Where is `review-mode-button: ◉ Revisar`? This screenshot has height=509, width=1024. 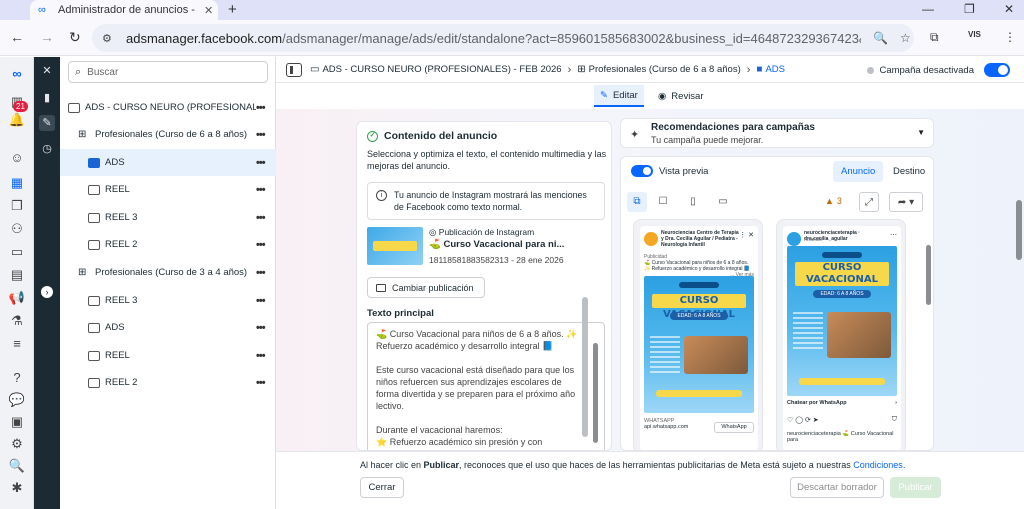 review-mode-button: ◉ Revisar is located at coordinates (681, 96).